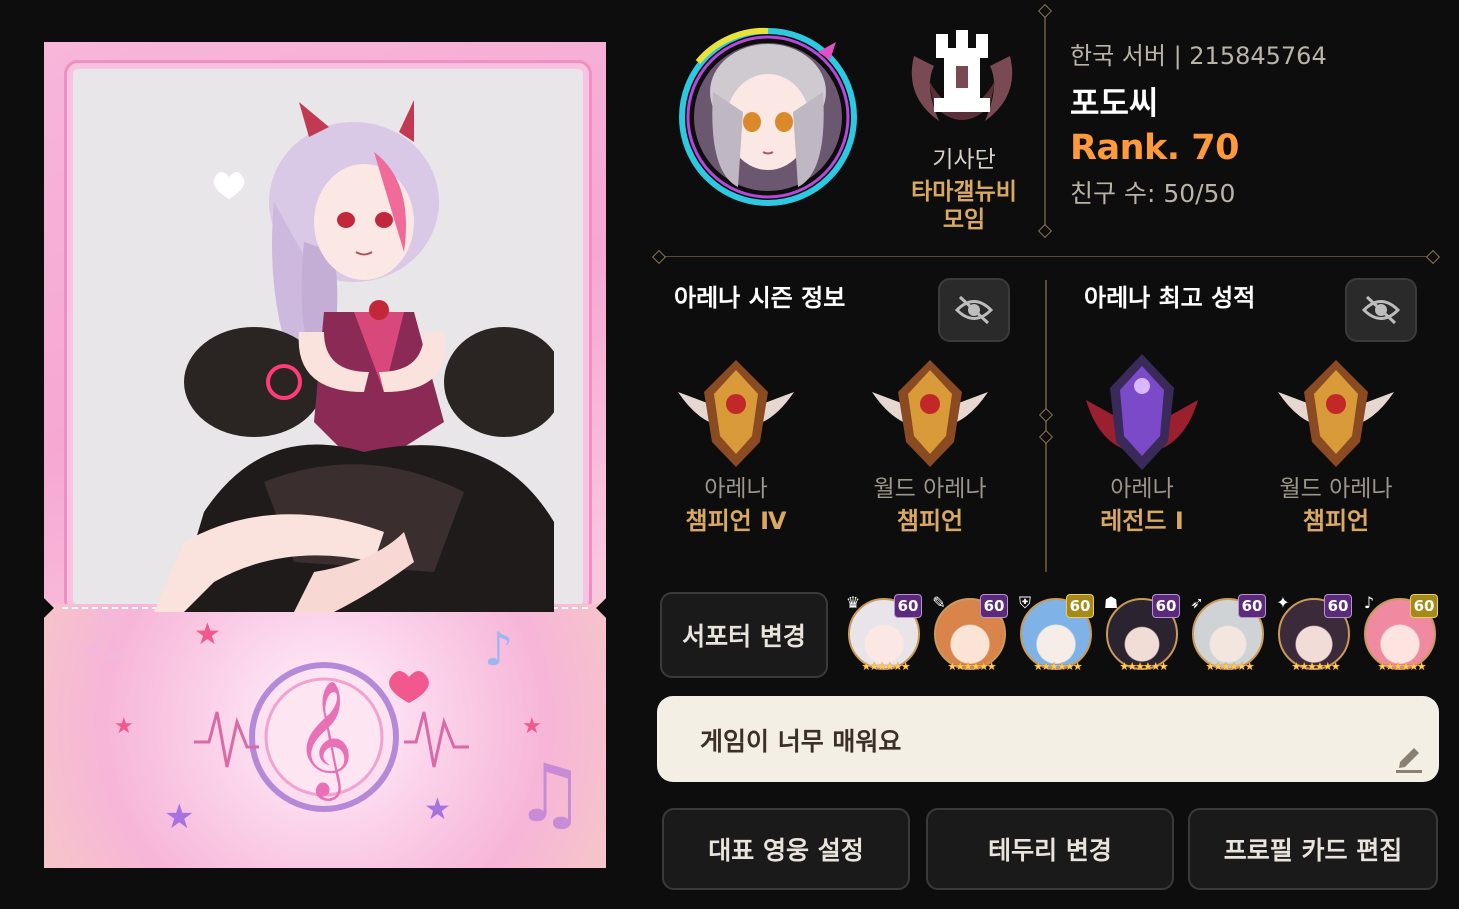 The width and height of the screenshot is (1459, 909). Describe the element at coordinates (1228, 633) in the screenshot. I see `supporter-hero: ➶ 60 ★★★★★★` at that location.